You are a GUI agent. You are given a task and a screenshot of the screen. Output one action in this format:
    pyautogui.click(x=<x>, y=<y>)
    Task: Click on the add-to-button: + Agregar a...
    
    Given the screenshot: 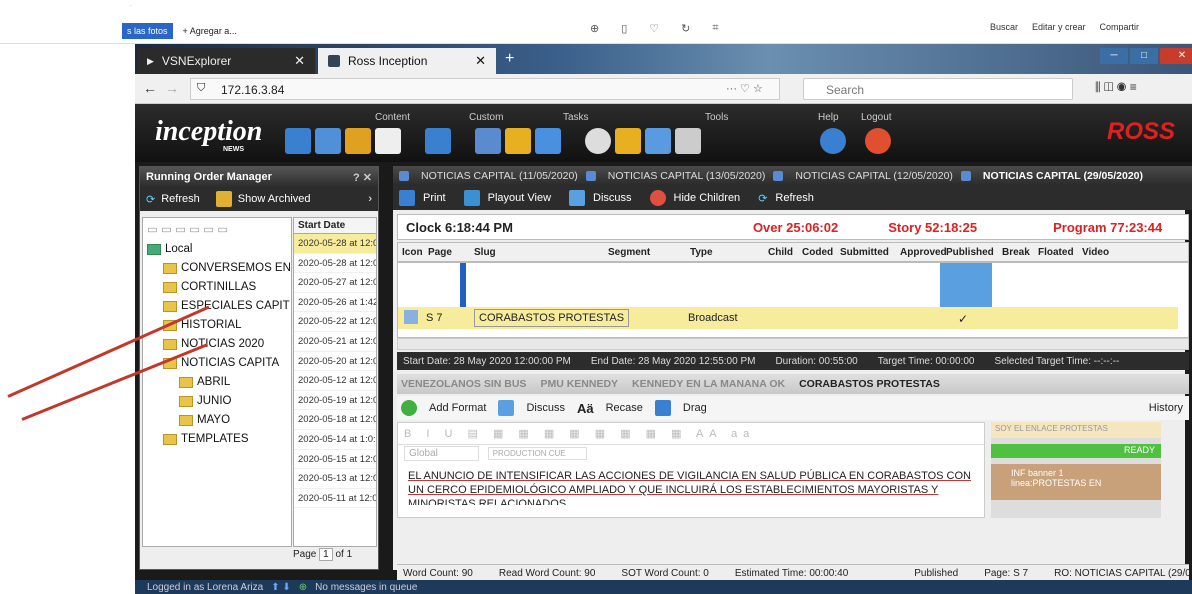 What is the action you would take?
    pyautogui.click(x=210, y=31)
    